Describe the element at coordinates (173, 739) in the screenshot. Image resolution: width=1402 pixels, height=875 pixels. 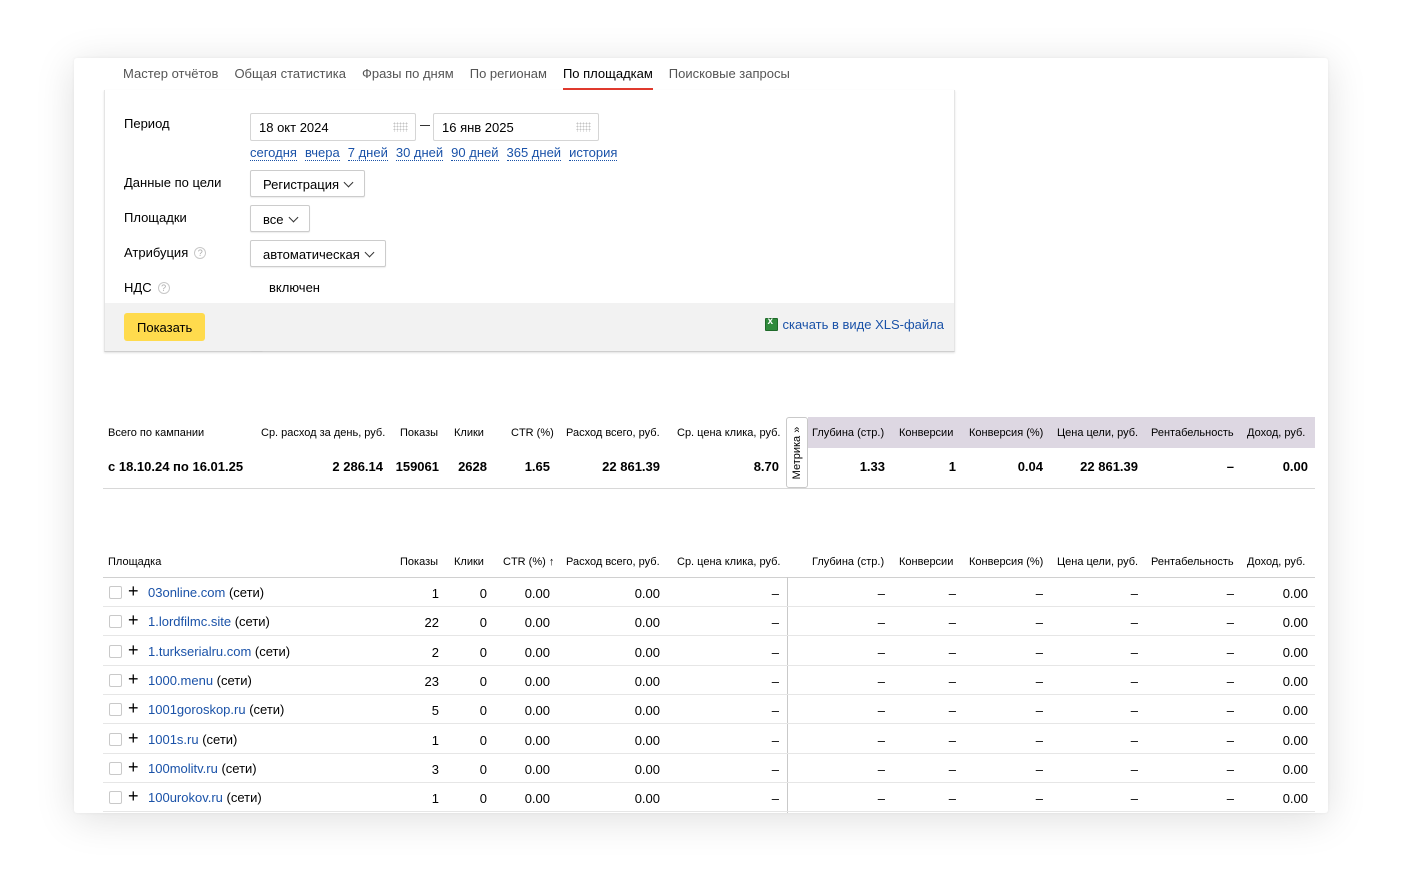
I see `site-link: 1001s.ru` at that location.